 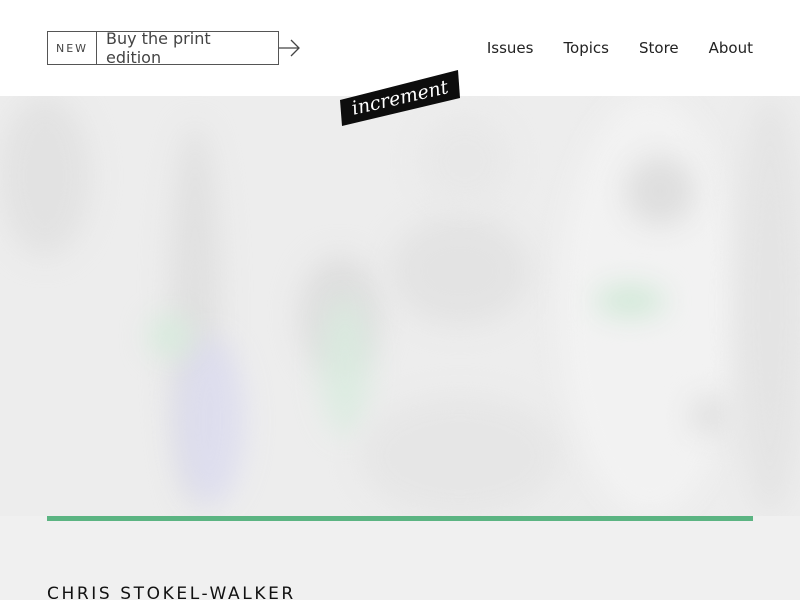 What do you see at coordinates (659, 48) in the screenshot?
I see `nav-store: Store` at bounding box center [659, 48].